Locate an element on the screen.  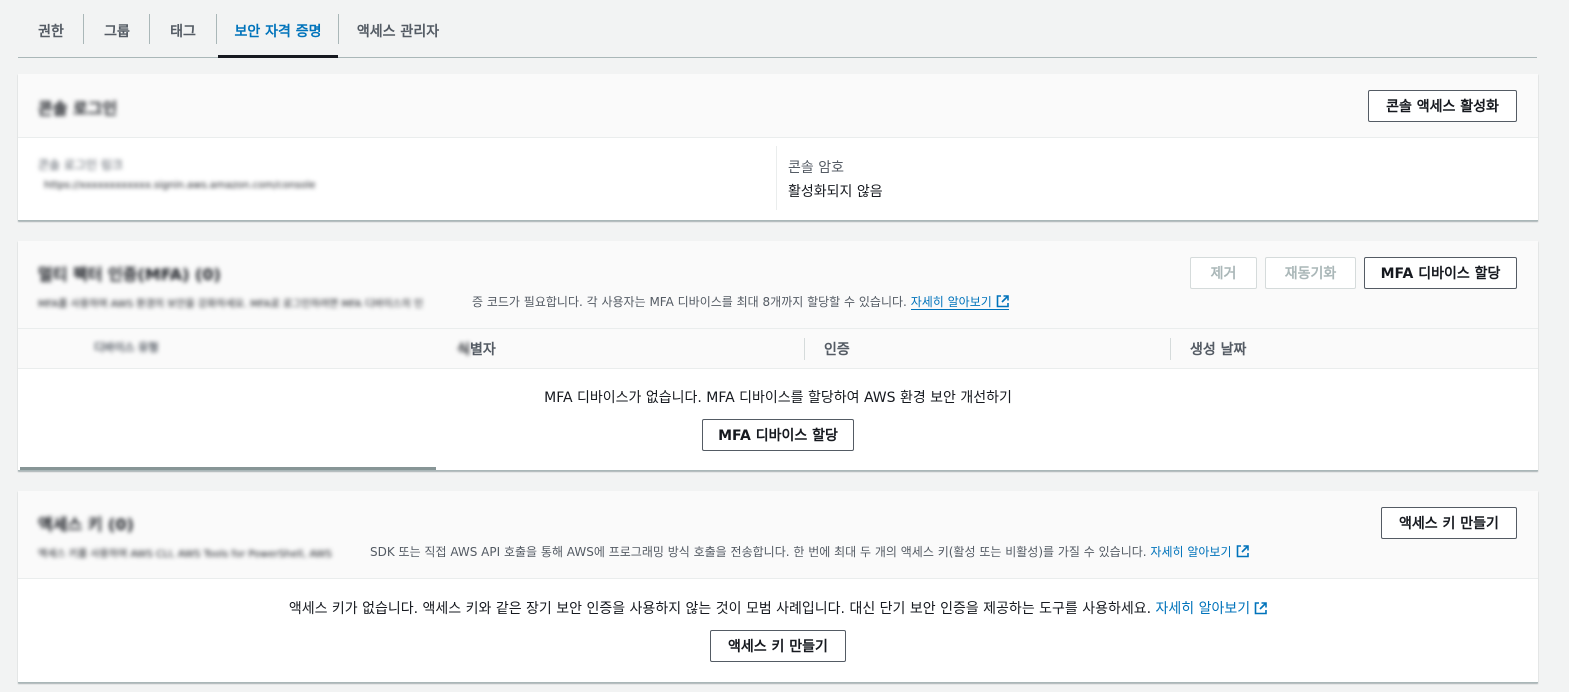
access-keys-empty-learn-more-link: 자세히 알아보기 is located at coordinates (1212, 609).